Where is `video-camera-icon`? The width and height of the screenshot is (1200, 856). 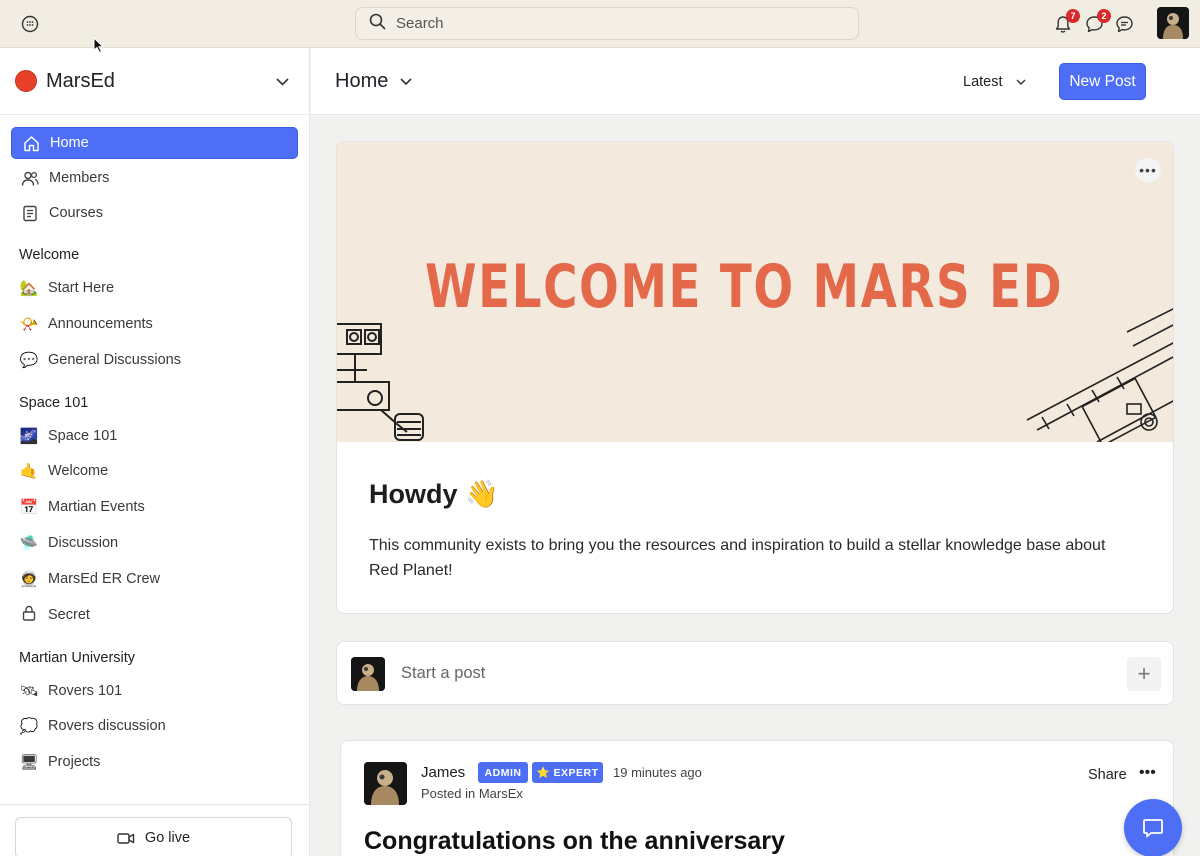 video-camera-icon is located at coordinates (126, 838).